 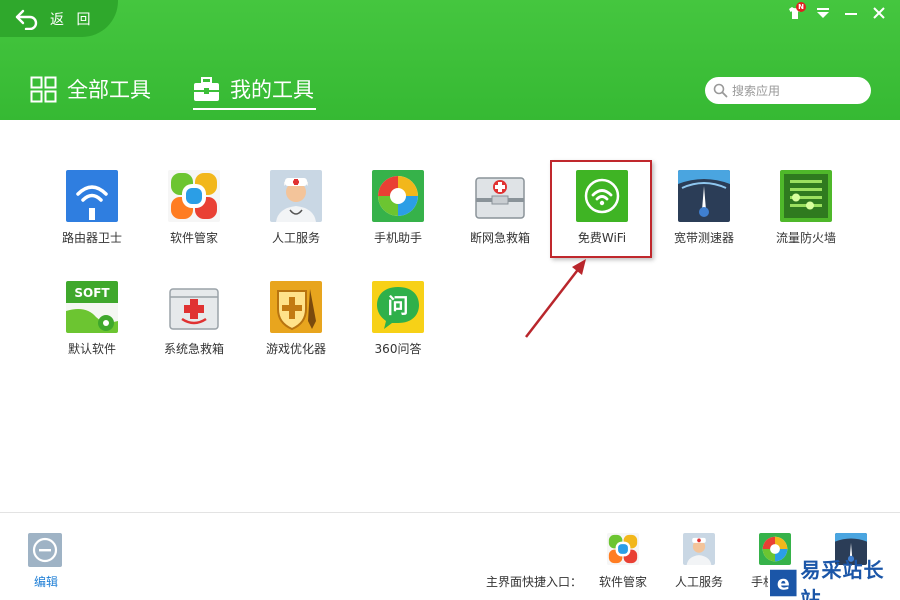 What do you see at coordinates (704, 196) in the screenshot?
I see `speedtest-icon` at bounding box center [704, 196].